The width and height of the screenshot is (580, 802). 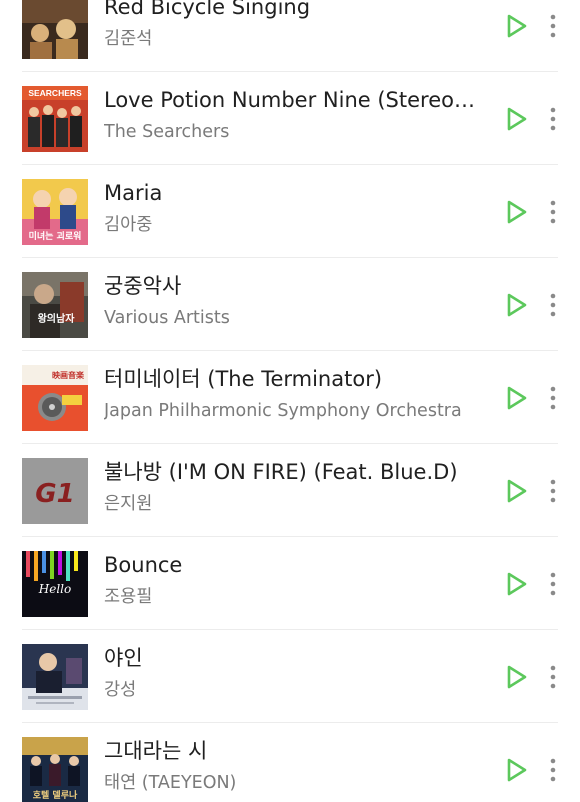 What do you see at coordinates (55, 119) in the screenshot?
I see `album-cover: SEARCHERS` at bounding box center [55, 119].